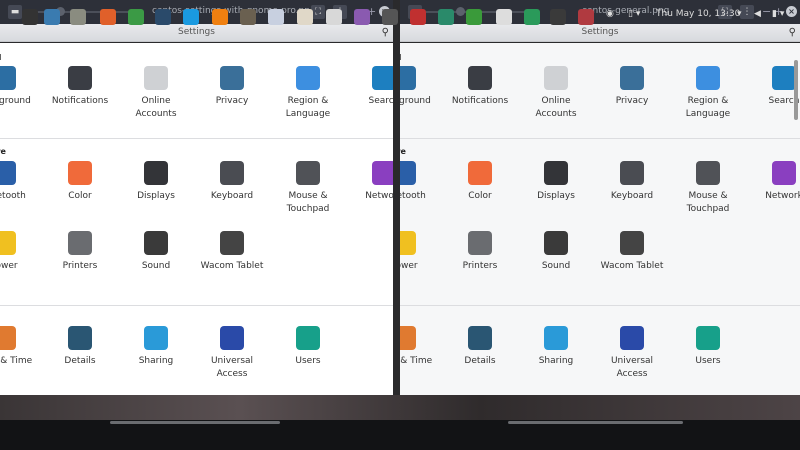  What do you see at coordinates (191, 17) in the screenshot?
I see `skype-icon` at bounding box center [191, 17].